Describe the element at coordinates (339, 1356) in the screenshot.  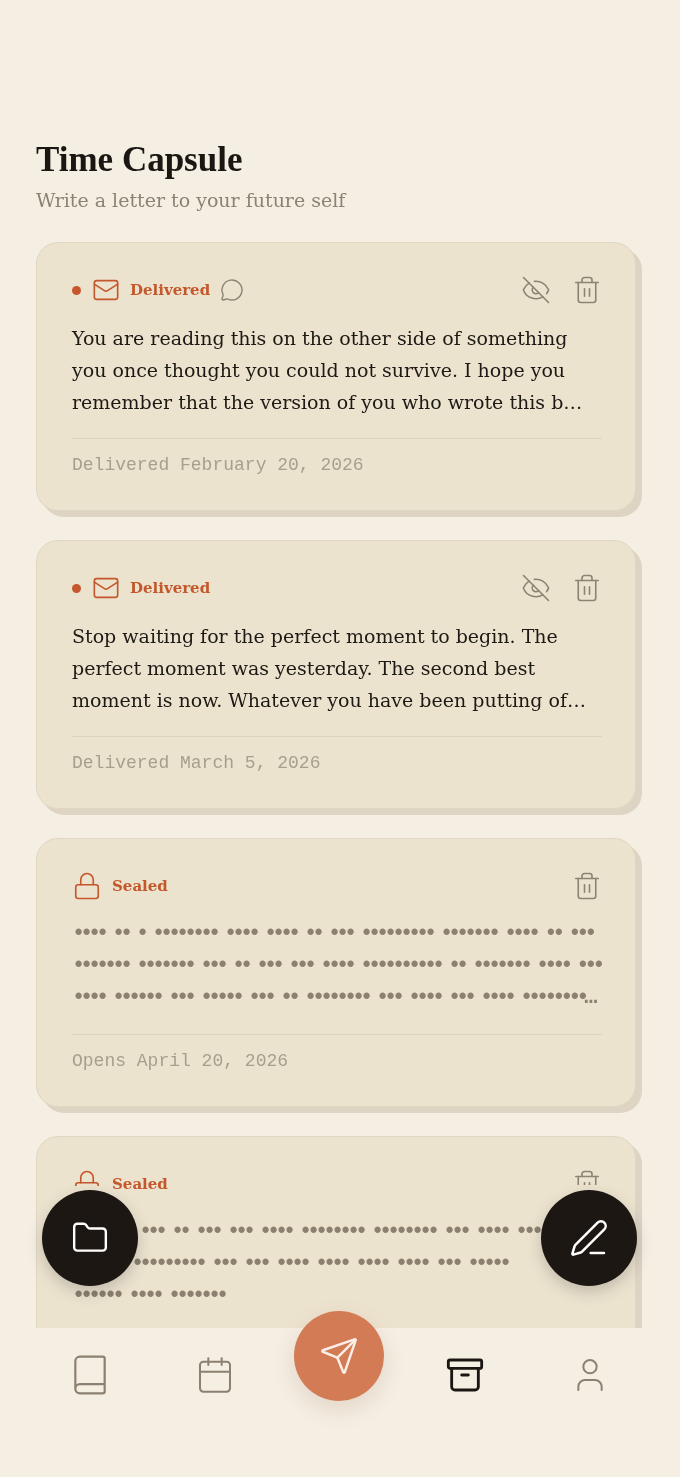
I see `paper-plane-icon` at that location.